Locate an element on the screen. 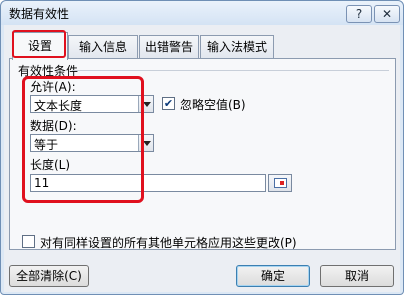 This screenshot has height=295, width=404. close-button: ✕ is located at coordinates (387, 14).